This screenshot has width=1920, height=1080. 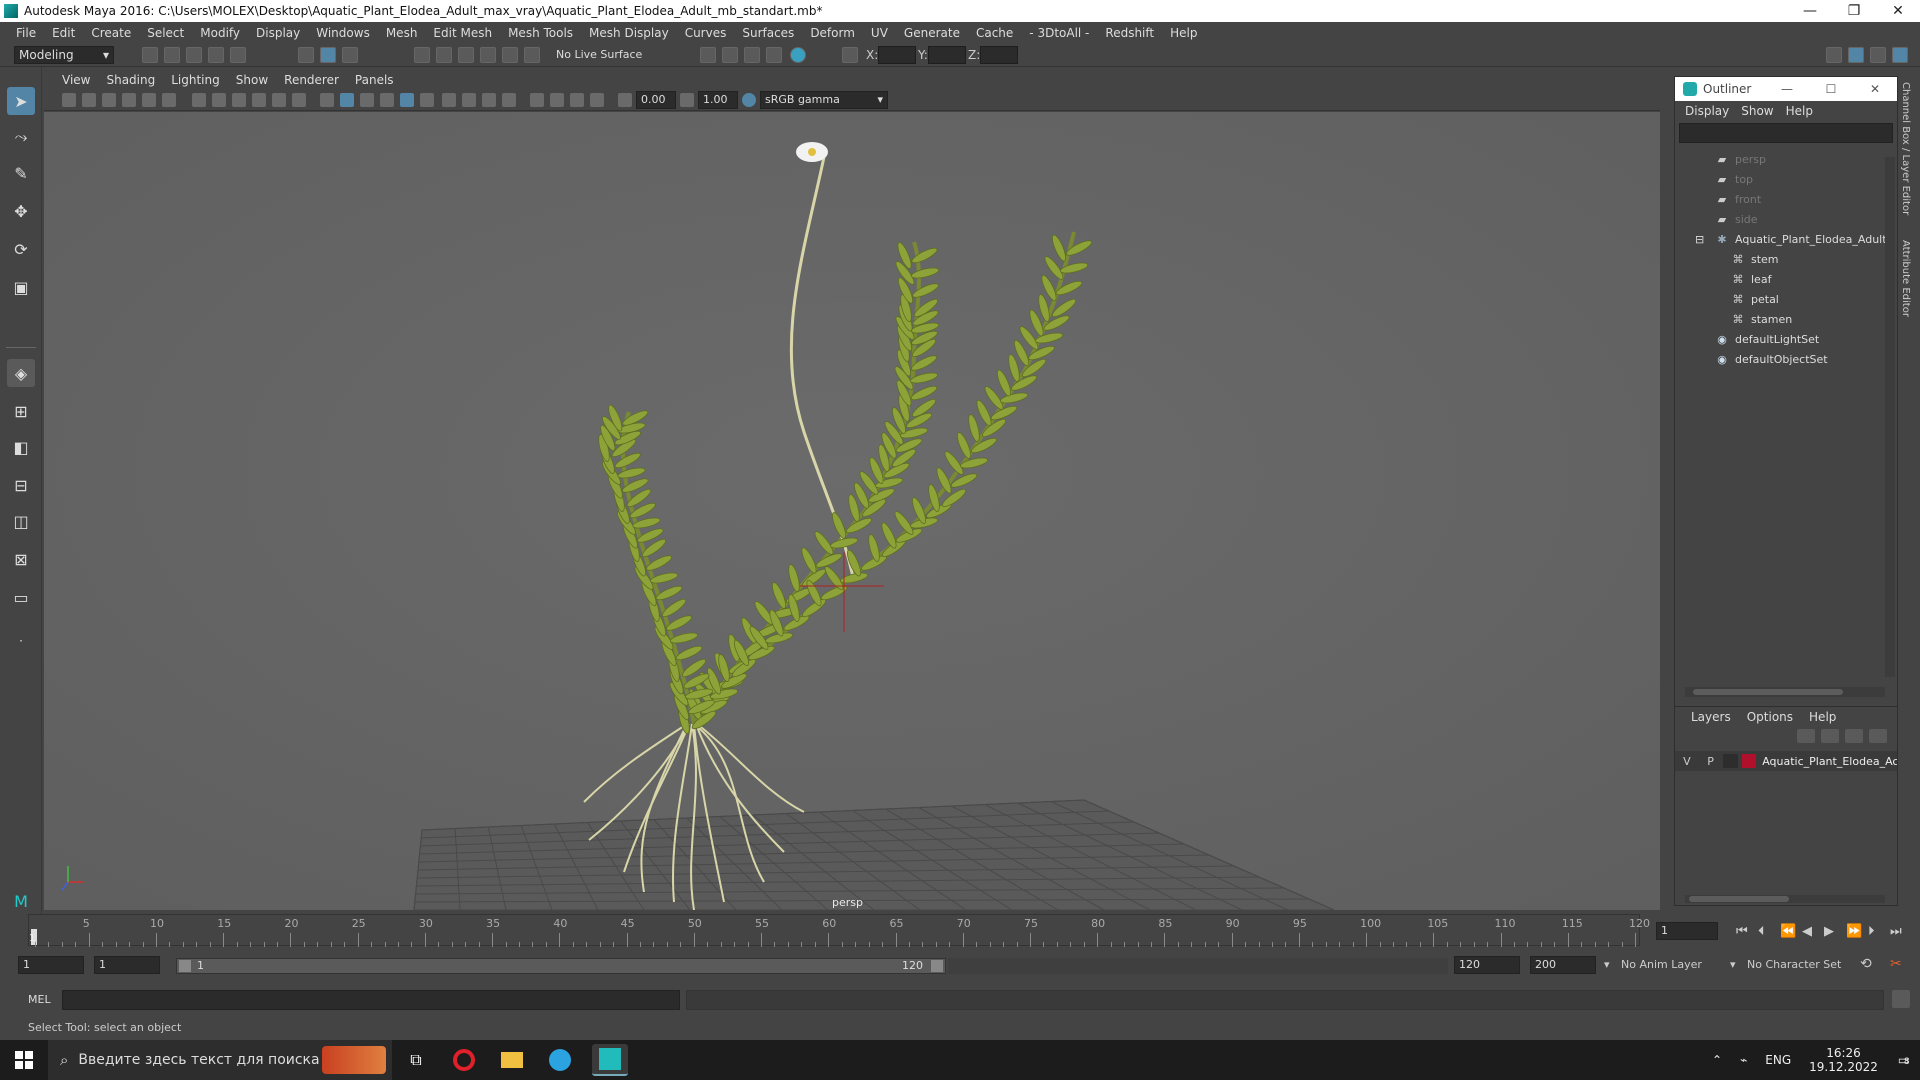 What do you see at coordinates (1822, 717) in the screenshot?
I see `layer-menu-help: Help` at bounding box center [1822, 717].